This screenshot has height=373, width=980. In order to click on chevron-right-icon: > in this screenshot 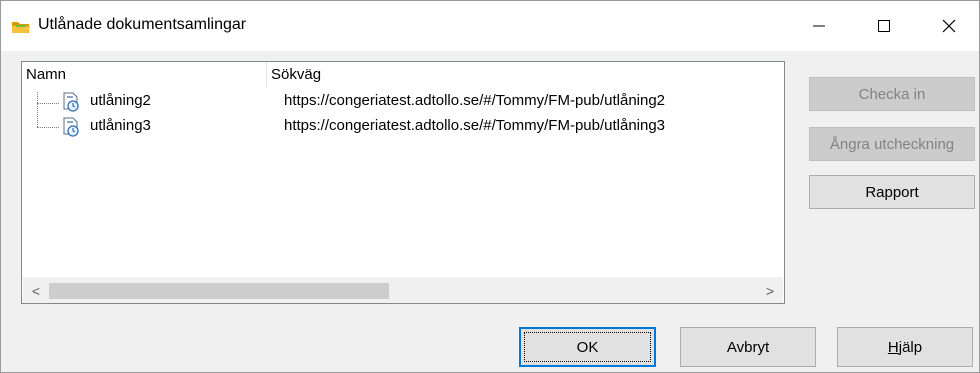, I will do `click(770, 291)`.